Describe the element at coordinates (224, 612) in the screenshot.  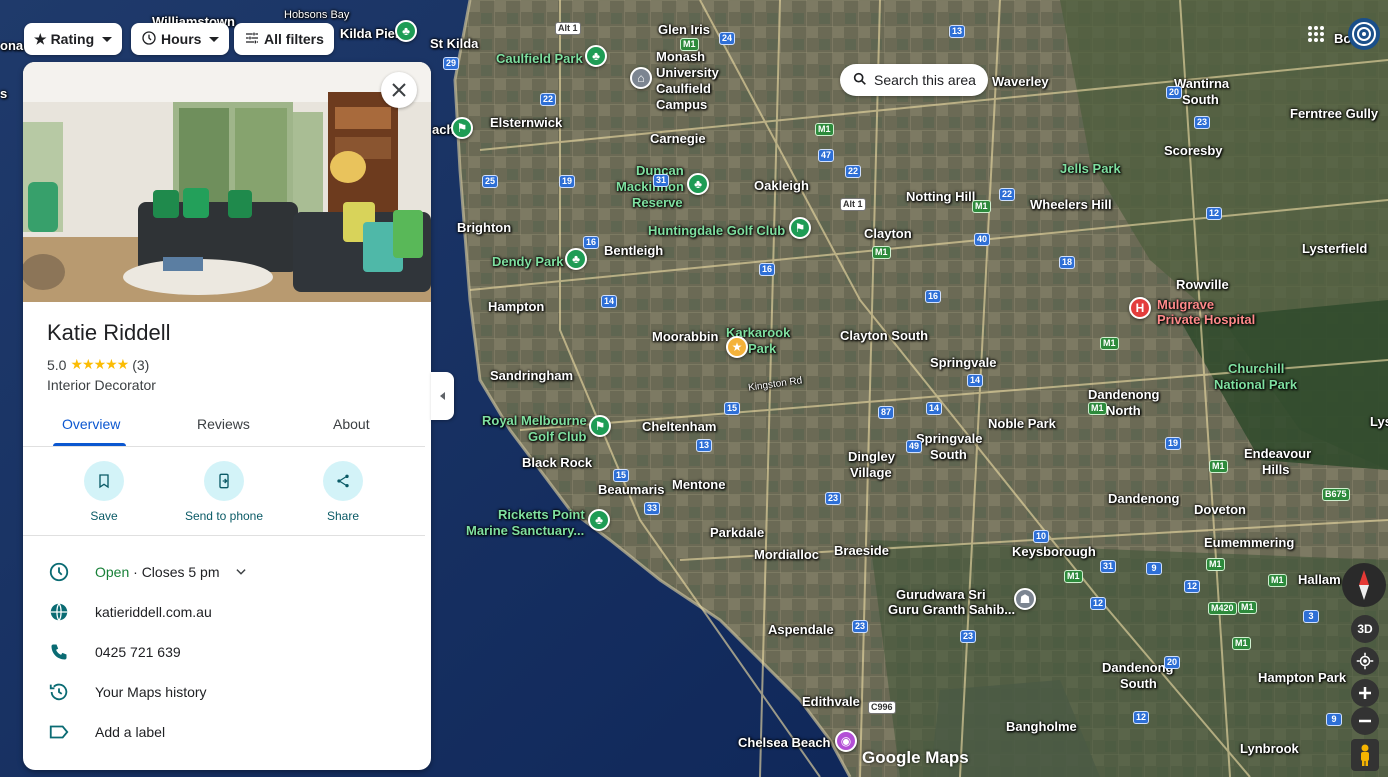
I see `website-row: katieriddell.com.au` at that location.